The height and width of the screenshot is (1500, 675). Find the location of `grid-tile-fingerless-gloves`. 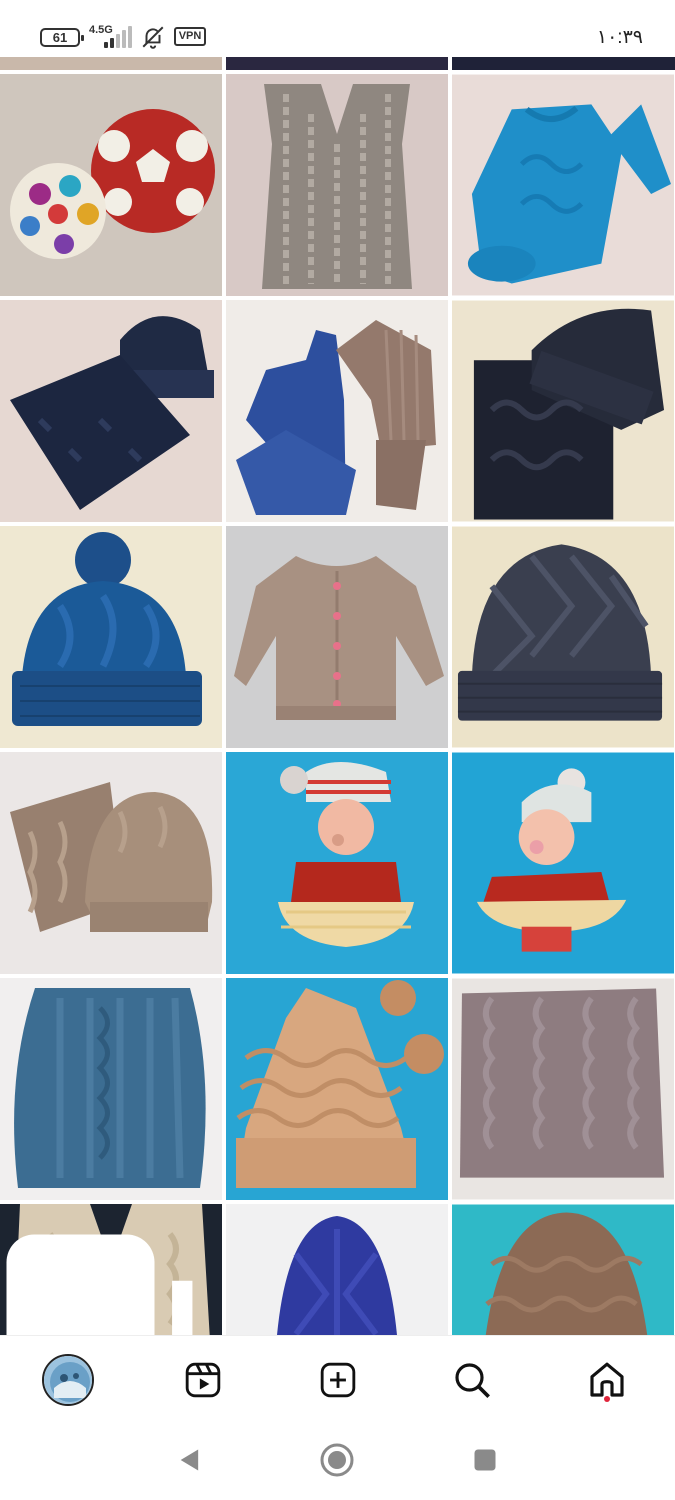

grid-tile-fingerless-gloves is located at coordinates (337, 411).